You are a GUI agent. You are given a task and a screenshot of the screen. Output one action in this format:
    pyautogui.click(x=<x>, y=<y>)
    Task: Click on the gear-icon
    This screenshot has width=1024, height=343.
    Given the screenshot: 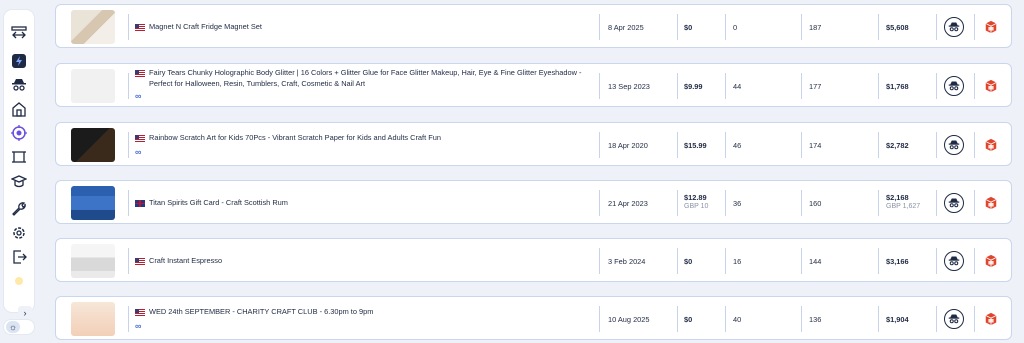 What is the action you would take?
    pyautogui.click(x=19, y=233)
    